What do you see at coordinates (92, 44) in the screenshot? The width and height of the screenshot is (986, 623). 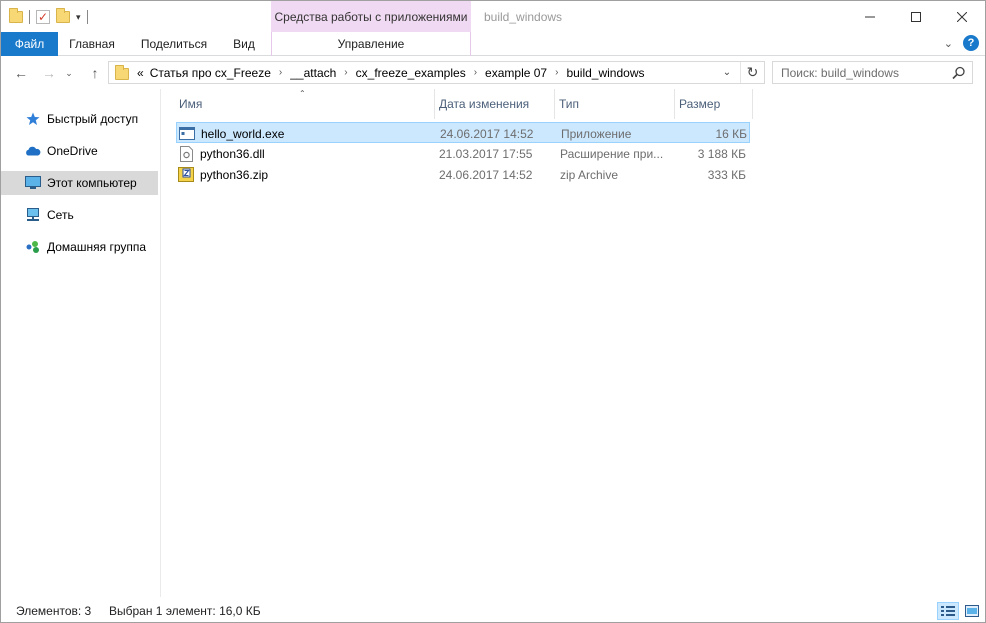 I see `tab-home: Главная` at bounding box center [92, 44].